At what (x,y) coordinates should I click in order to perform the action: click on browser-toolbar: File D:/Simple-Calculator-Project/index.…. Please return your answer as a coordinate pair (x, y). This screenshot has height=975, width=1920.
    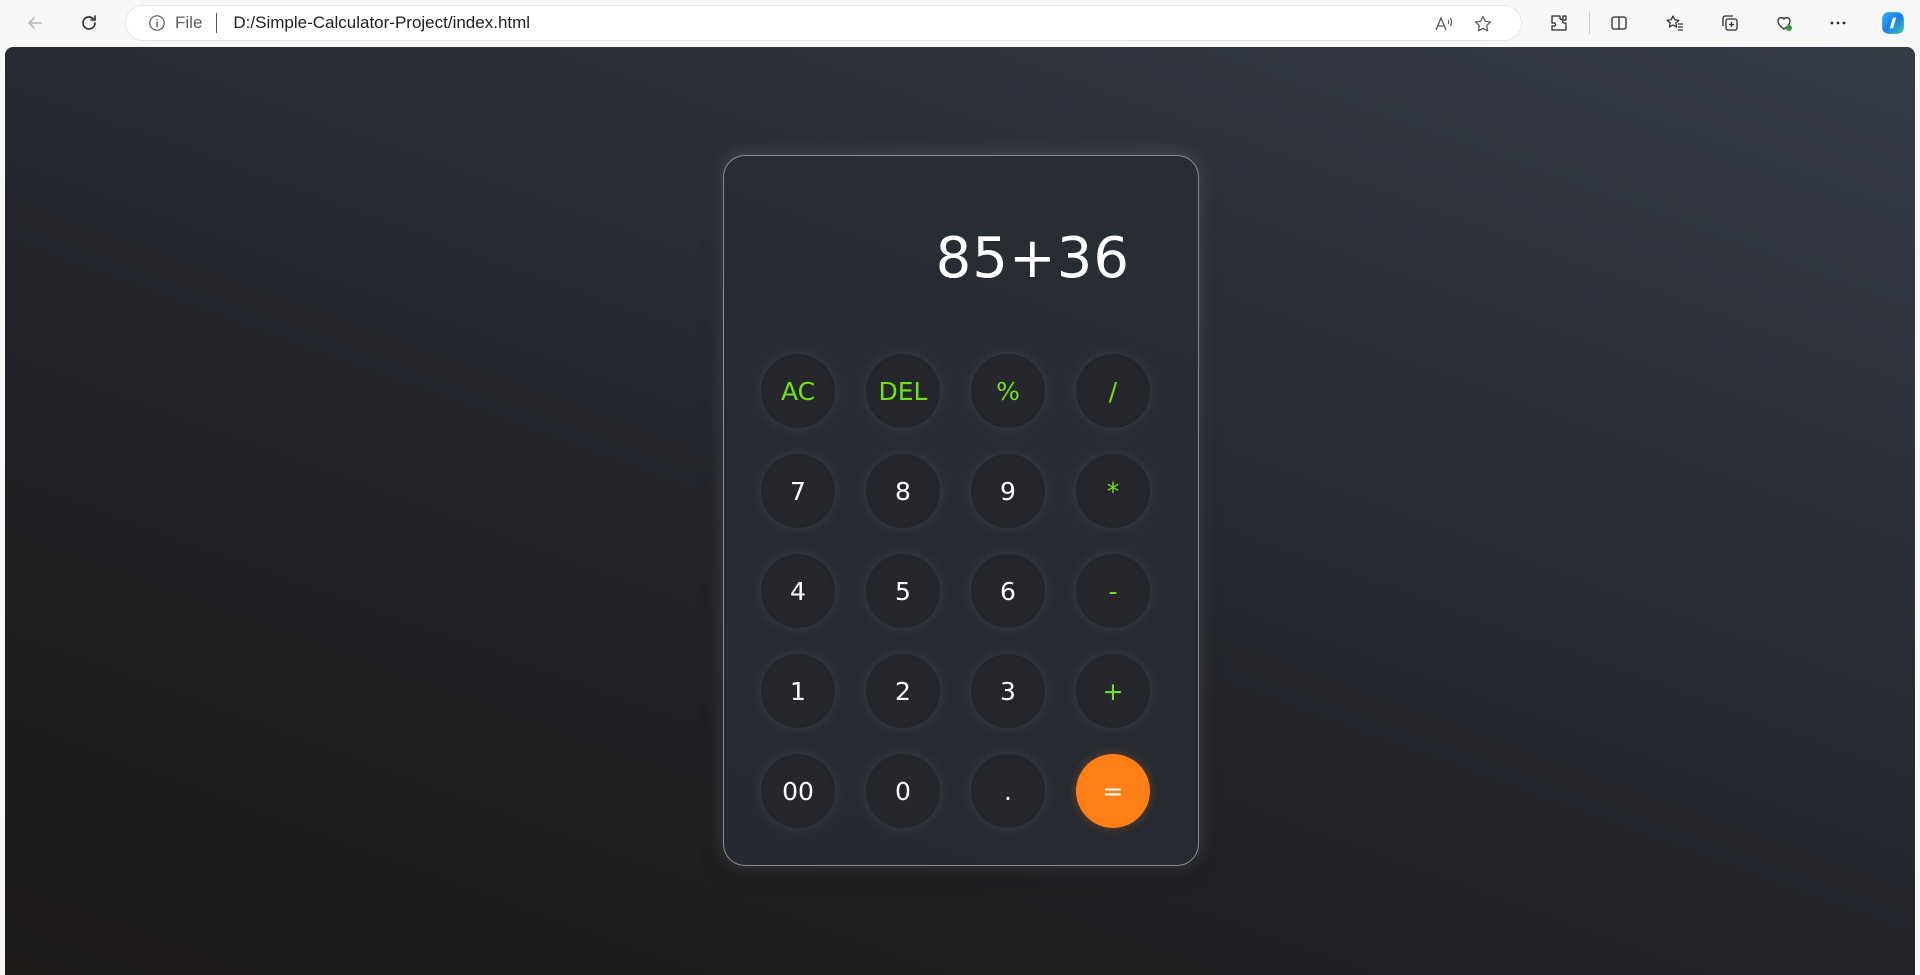
    Looking at the image, I should click on (960, 23).